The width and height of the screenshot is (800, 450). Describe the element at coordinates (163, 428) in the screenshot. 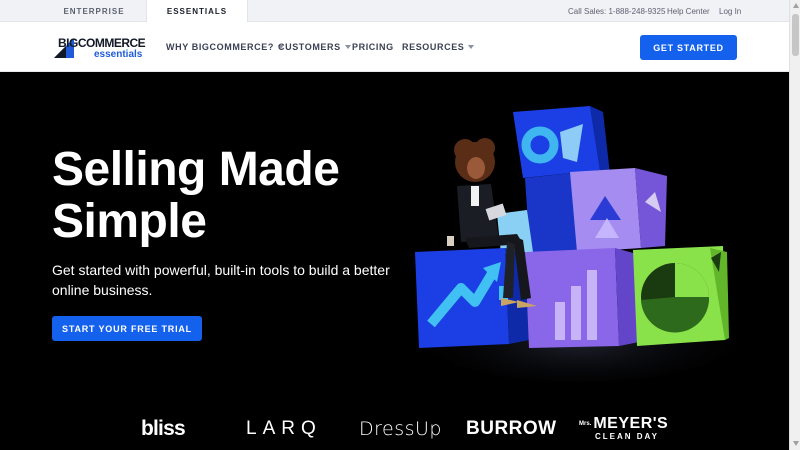

I see `brand-logo-bliss: bliss` at that location.